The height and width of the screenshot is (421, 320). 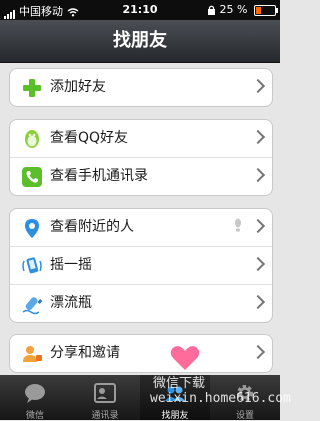 I want to click on tab-find-friends-label: 找朋友, so click(x=175, y=416).